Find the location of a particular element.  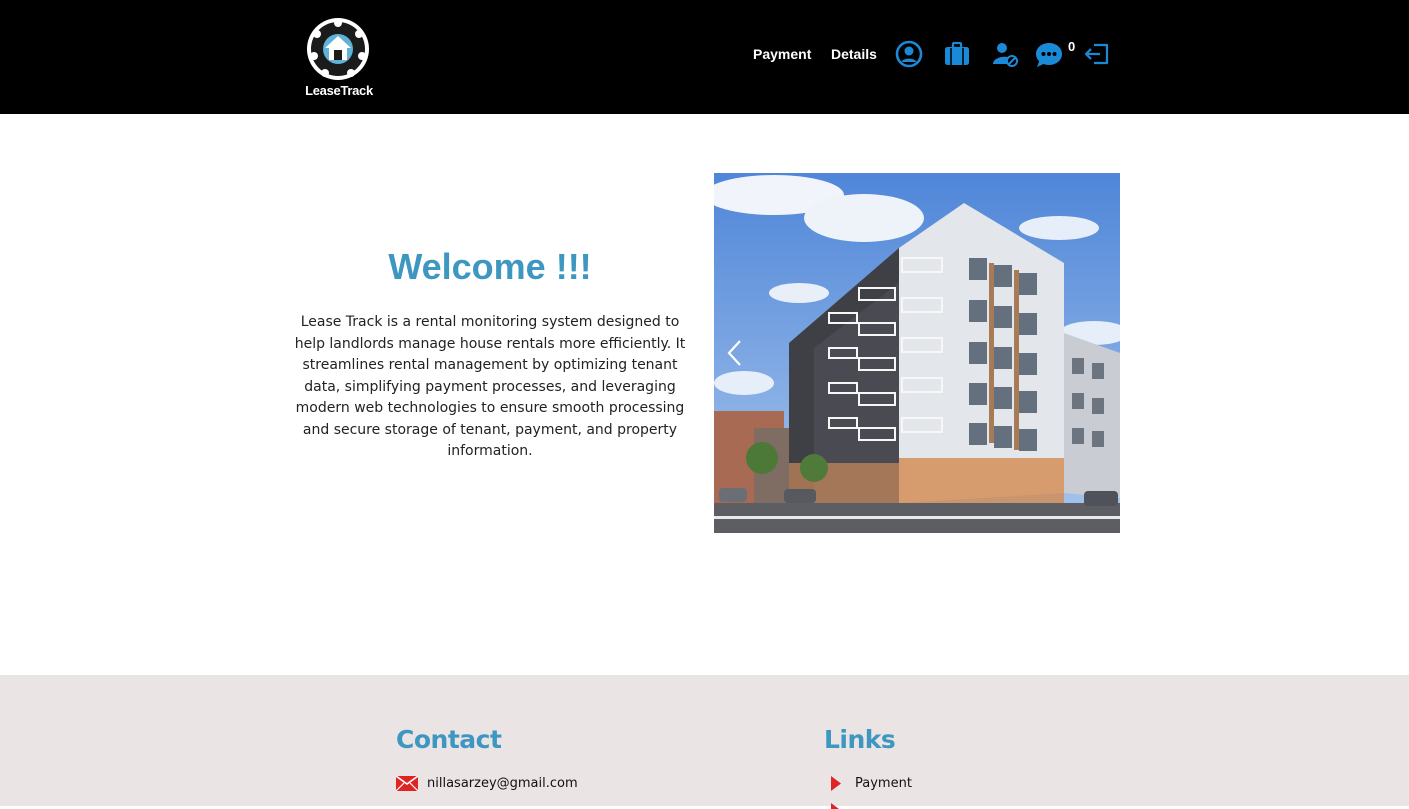

top-navbar: LeaseTrack Payment Details 0 is located at coordinates (704, 57).